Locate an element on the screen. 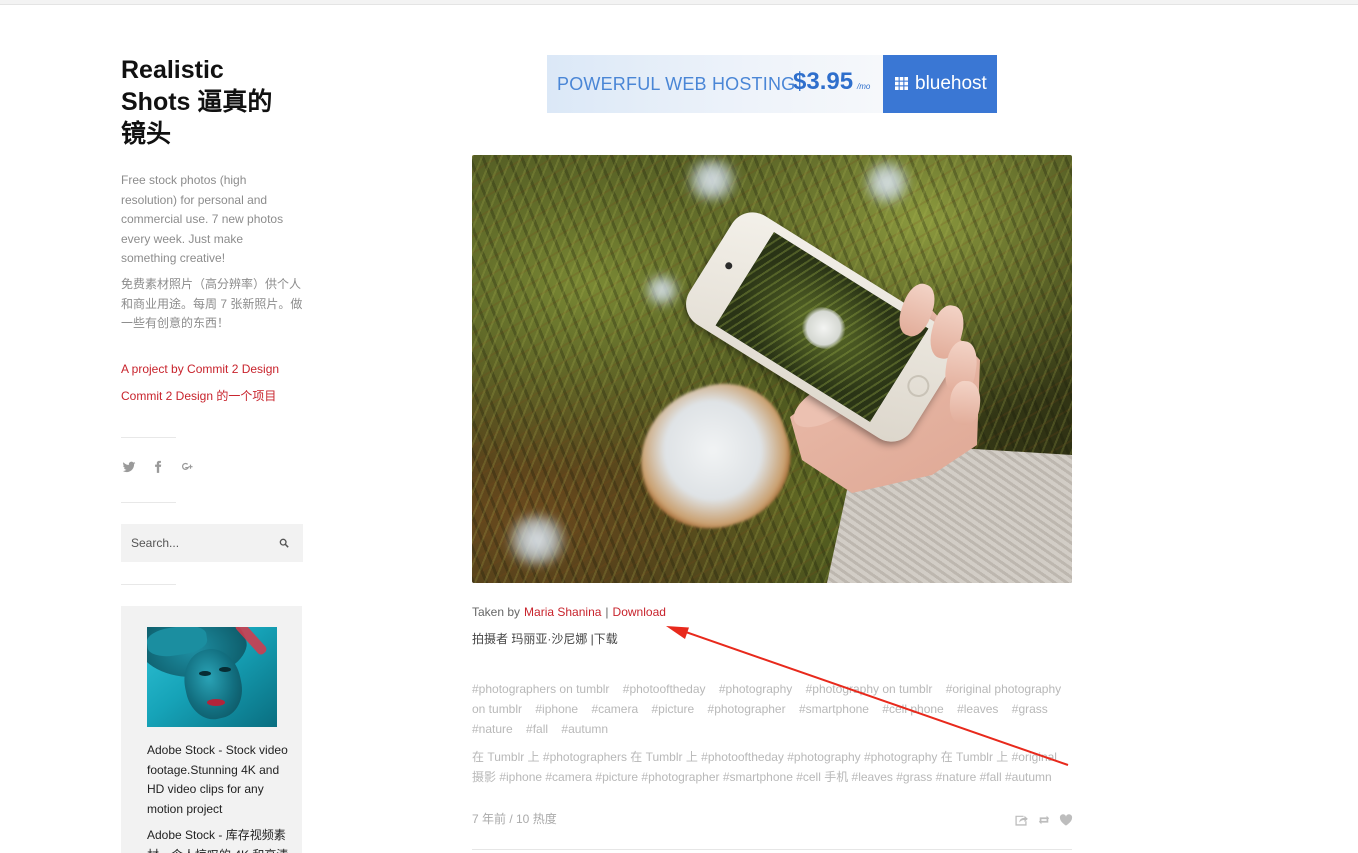 This screenshot has height=853, width=1358. photo-caption-zh: 拍摄者 玛丽亚·沙尼娜 |下载 is located at coordinates (545, 639).